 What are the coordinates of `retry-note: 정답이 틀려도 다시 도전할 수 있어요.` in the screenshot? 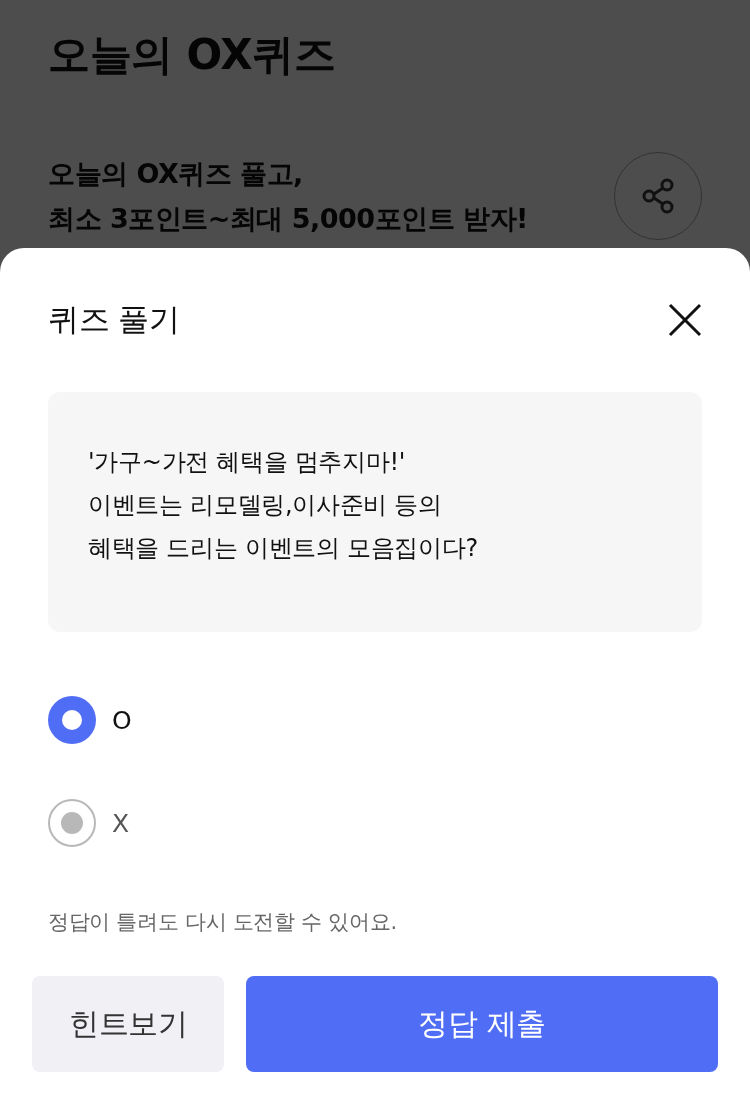 It's located at (223, 922).